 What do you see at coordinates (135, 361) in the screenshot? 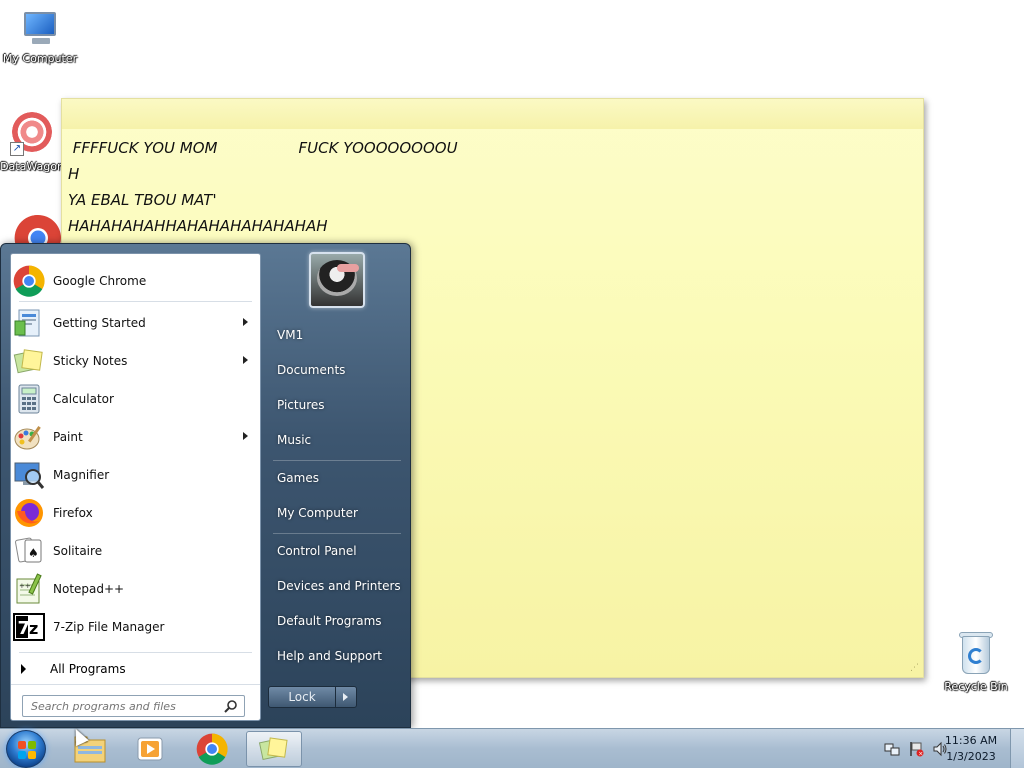
I see `program-sticky-notes: Sticky Notes` at bounding box center [135, 361].